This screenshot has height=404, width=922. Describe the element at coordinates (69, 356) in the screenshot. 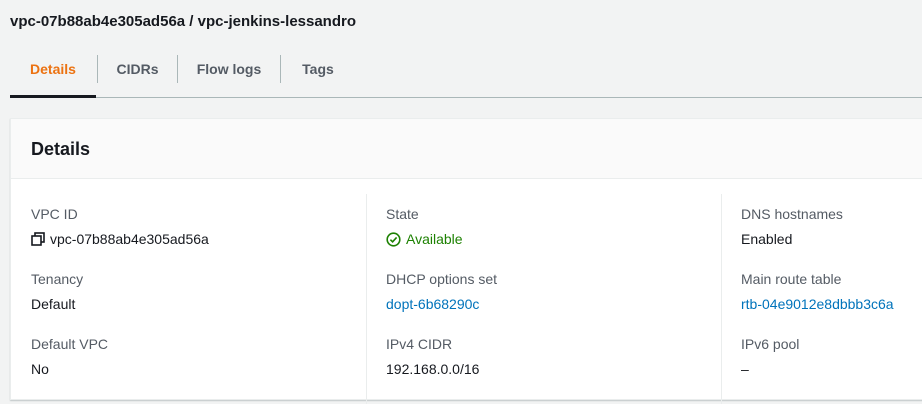

I see `default-vpc-field: Default VPC No` at that location.